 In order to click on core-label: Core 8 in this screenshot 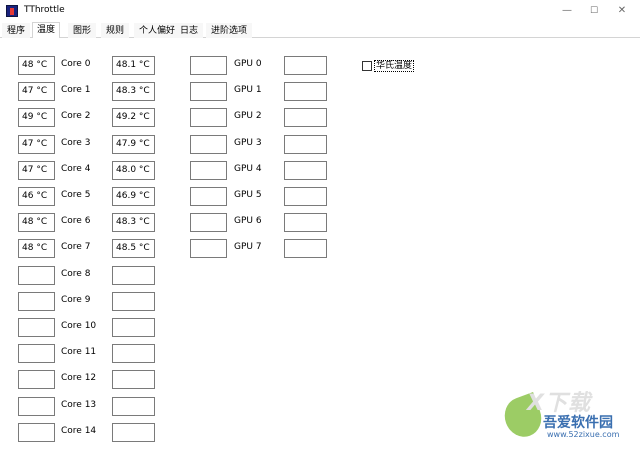, I will do `click(76, 274)`.